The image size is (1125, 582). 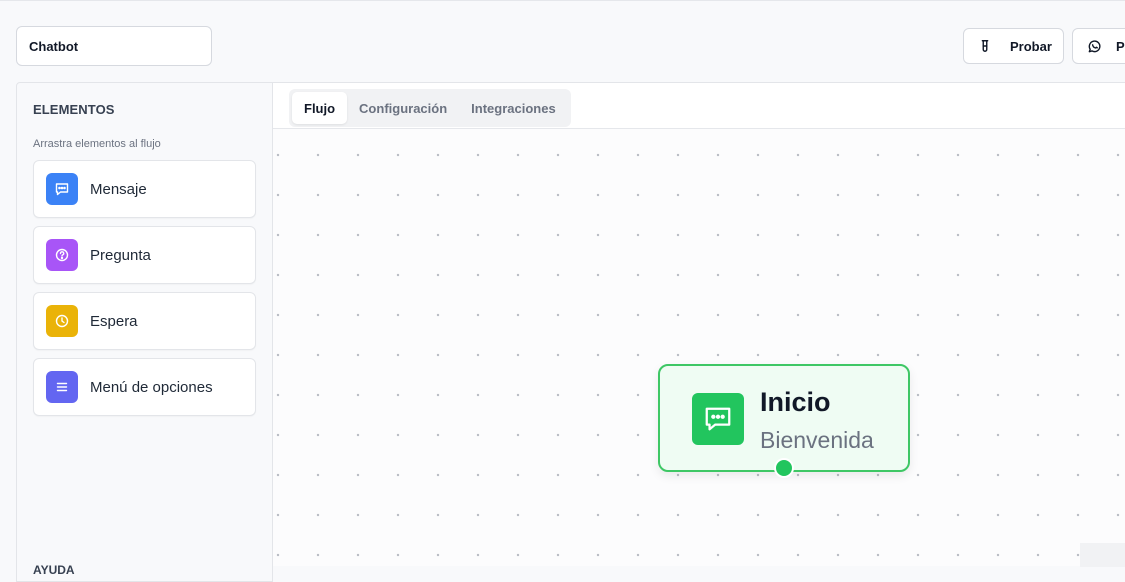 I want to click on canvas-minimap-corner, so click(x=1102, y=555).